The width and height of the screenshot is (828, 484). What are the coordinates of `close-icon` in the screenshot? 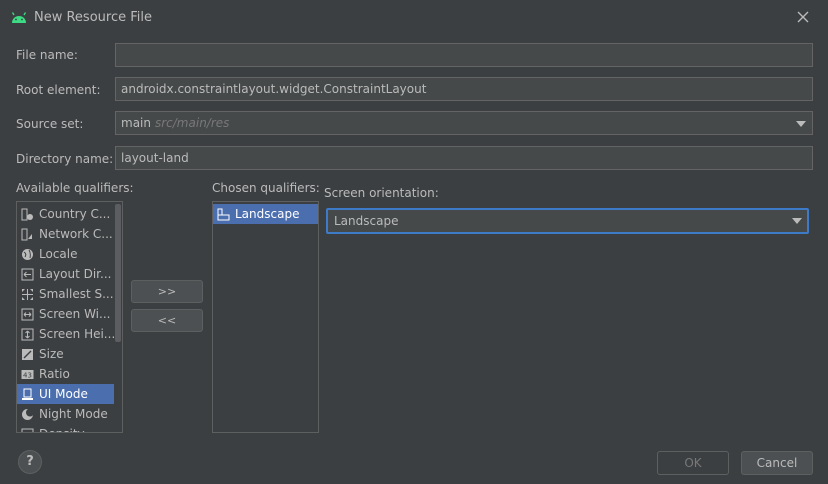 It's located at (803, 17).